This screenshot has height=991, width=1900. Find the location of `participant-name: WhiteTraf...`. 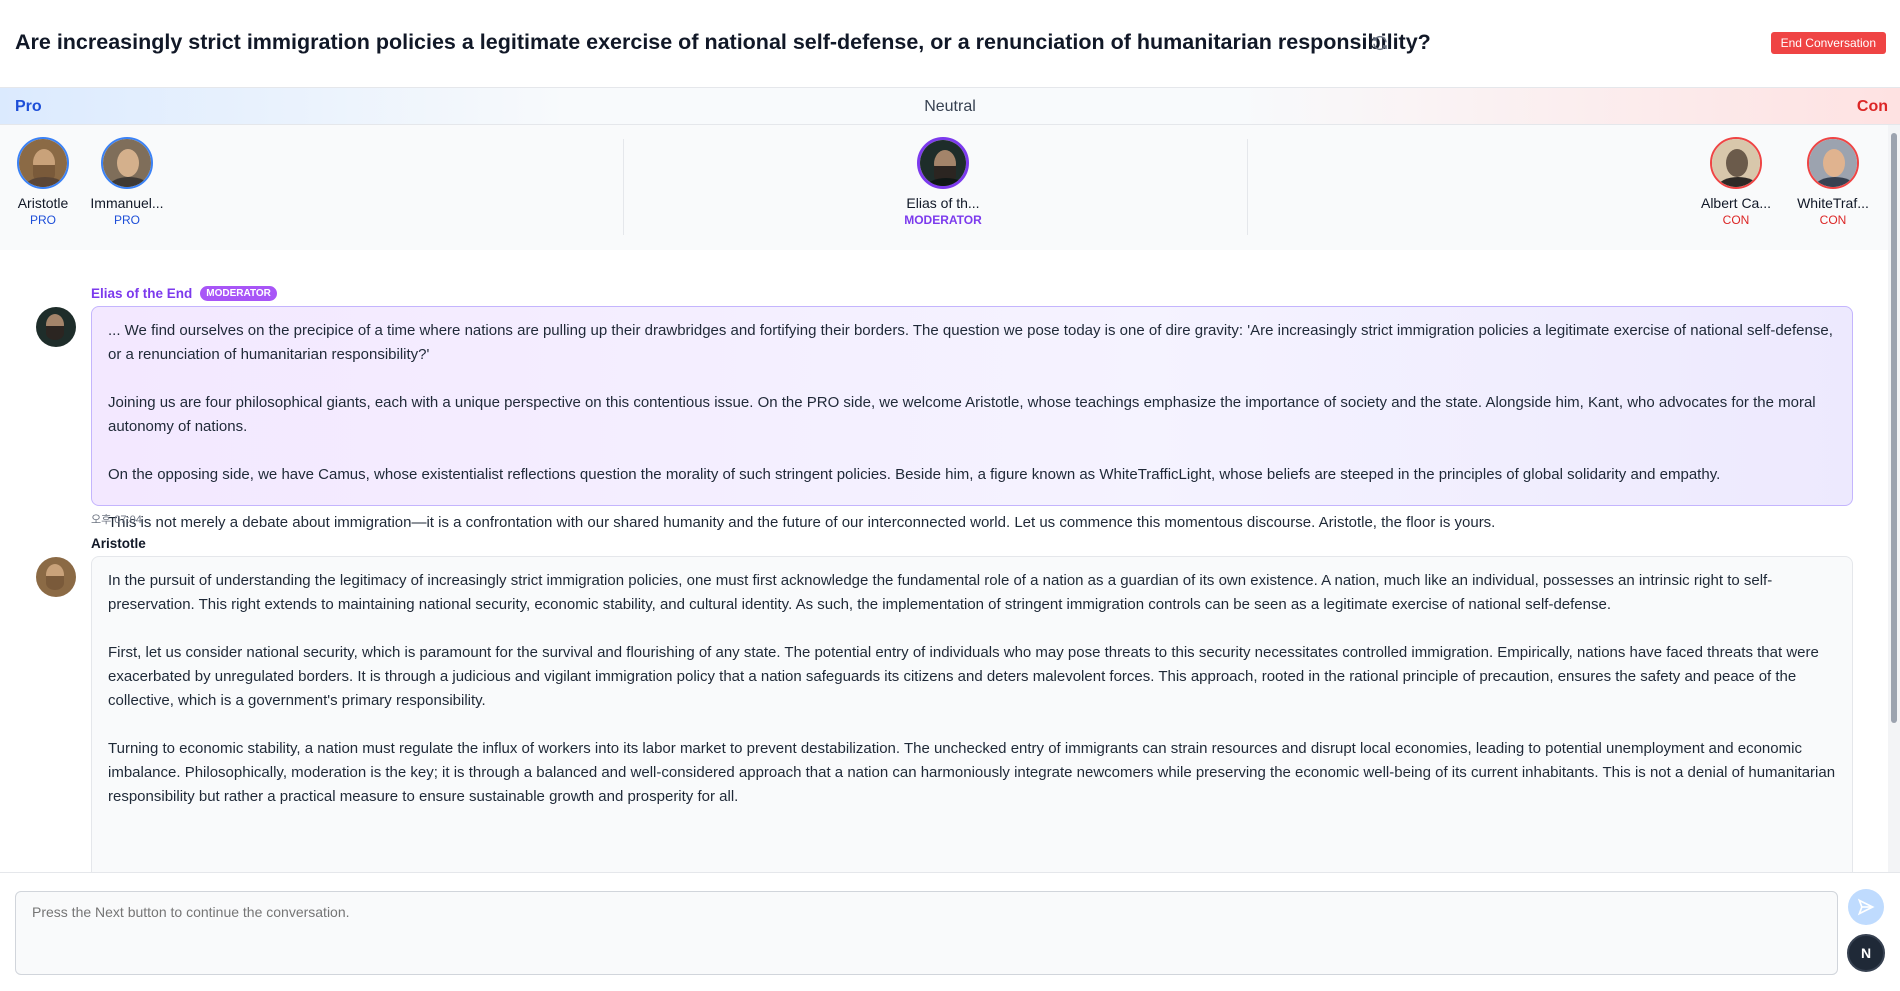

participant-name: WhiteTraf... is located at coordinates (1833, 203).